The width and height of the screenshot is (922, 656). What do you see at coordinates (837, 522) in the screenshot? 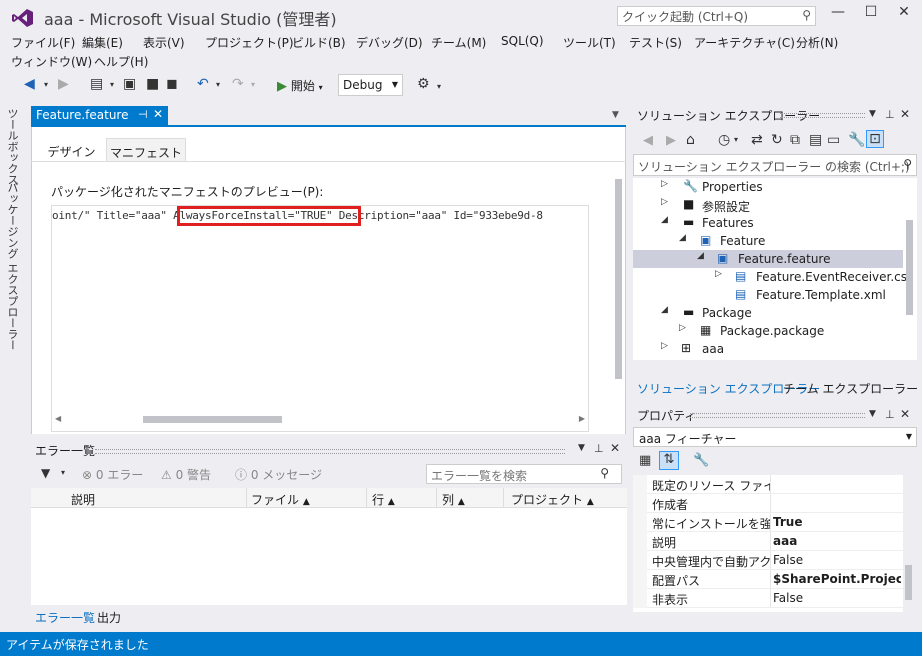
I see `property-value: True` at bounding box center [837, 522].